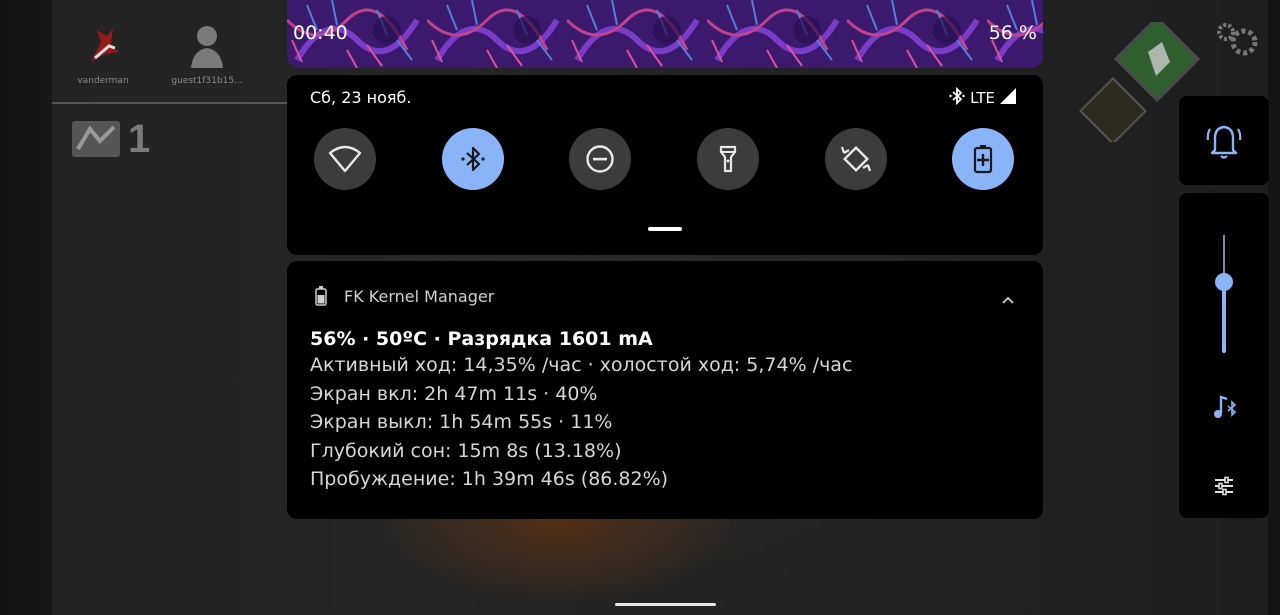 This screenshot has width=1280, height=615. I want to click on status-header: 00:40 56 %, so click(665, 34).